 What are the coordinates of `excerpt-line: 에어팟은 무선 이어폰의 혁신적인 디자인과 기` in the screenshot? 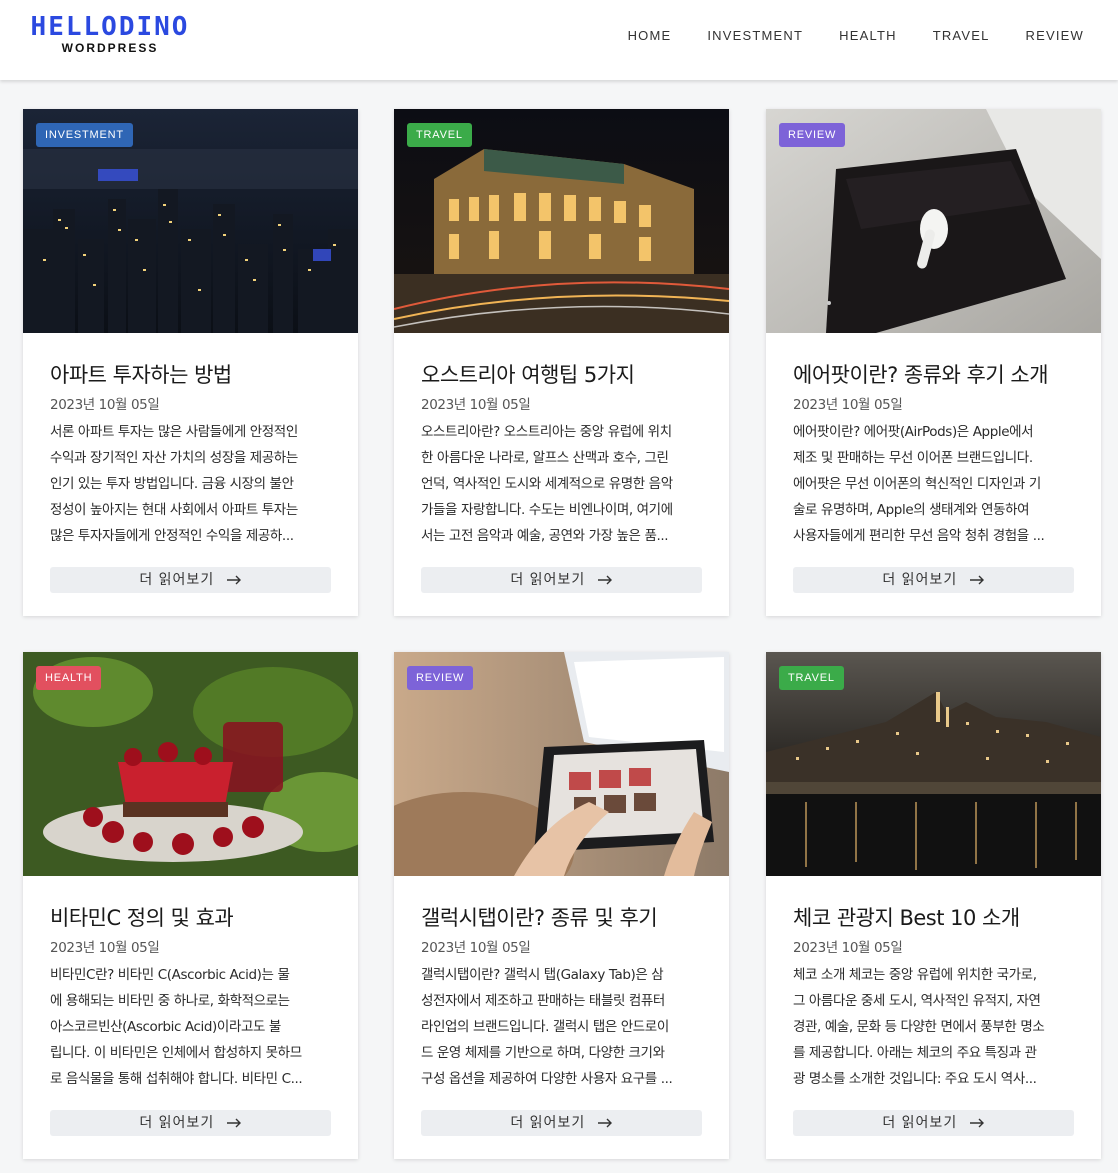 It's located at (917, 484).